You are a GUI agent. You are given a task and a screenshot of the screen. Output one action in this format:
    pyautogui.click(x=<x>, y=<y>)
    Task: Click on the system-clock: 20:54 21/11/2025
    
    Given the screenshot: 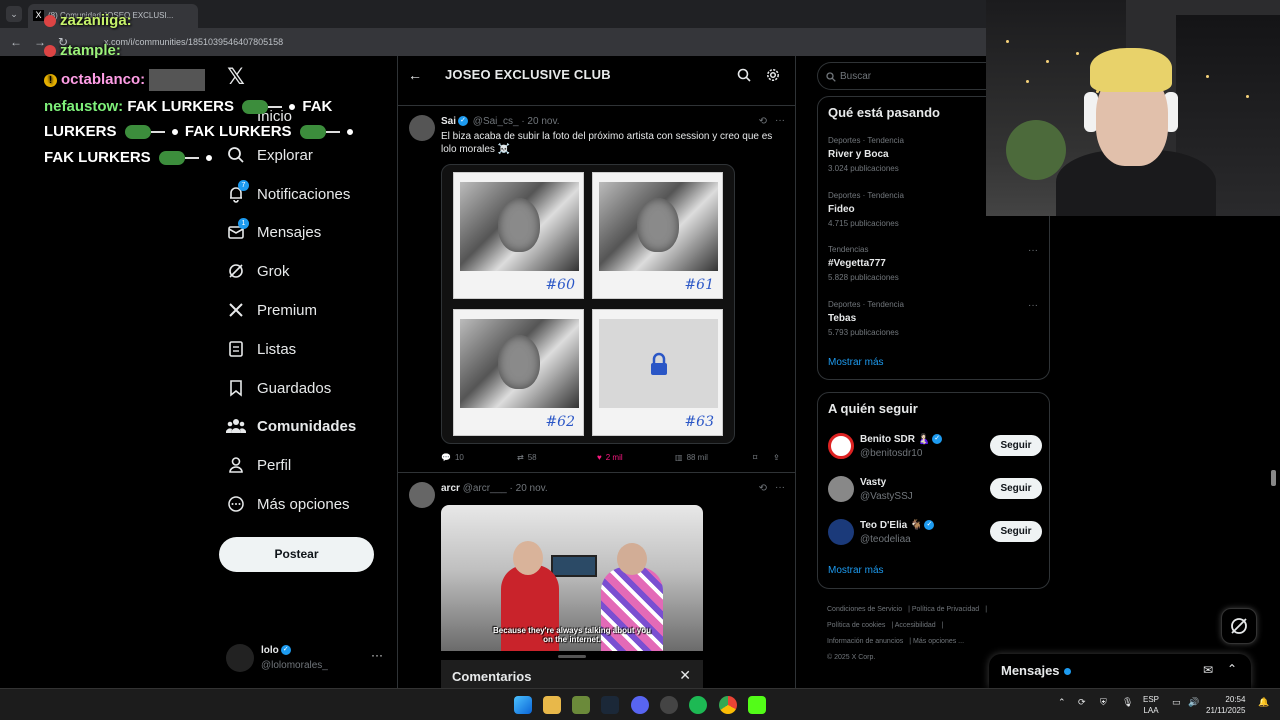 What is the action you would take?
    pyautogui.click(x=1225, y=705)
    